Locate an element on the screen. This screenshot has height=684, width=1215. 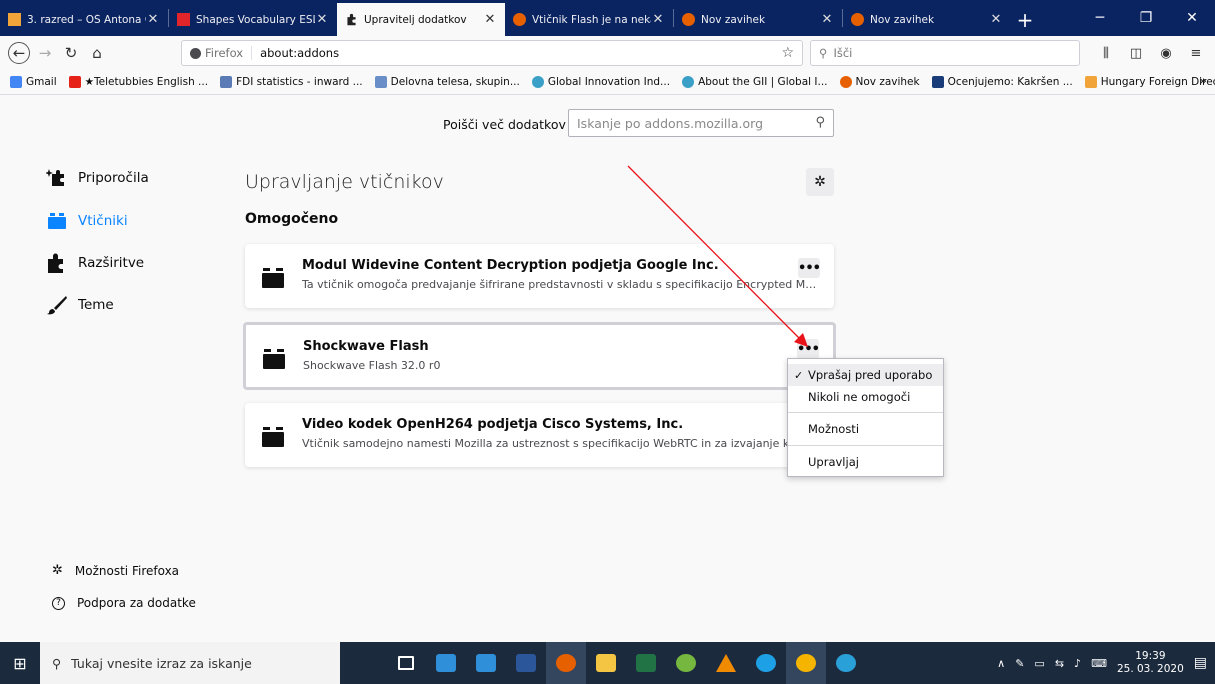
volume-icon: ♪ is located at coordinates (1077, 663).